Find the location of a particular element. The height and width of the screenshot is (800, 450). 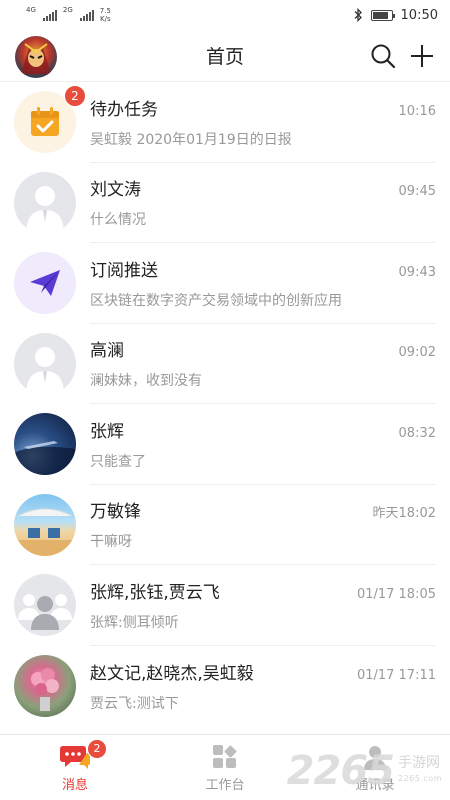

conversation-preview: 什么情况 is located at coordinates (118, 220).